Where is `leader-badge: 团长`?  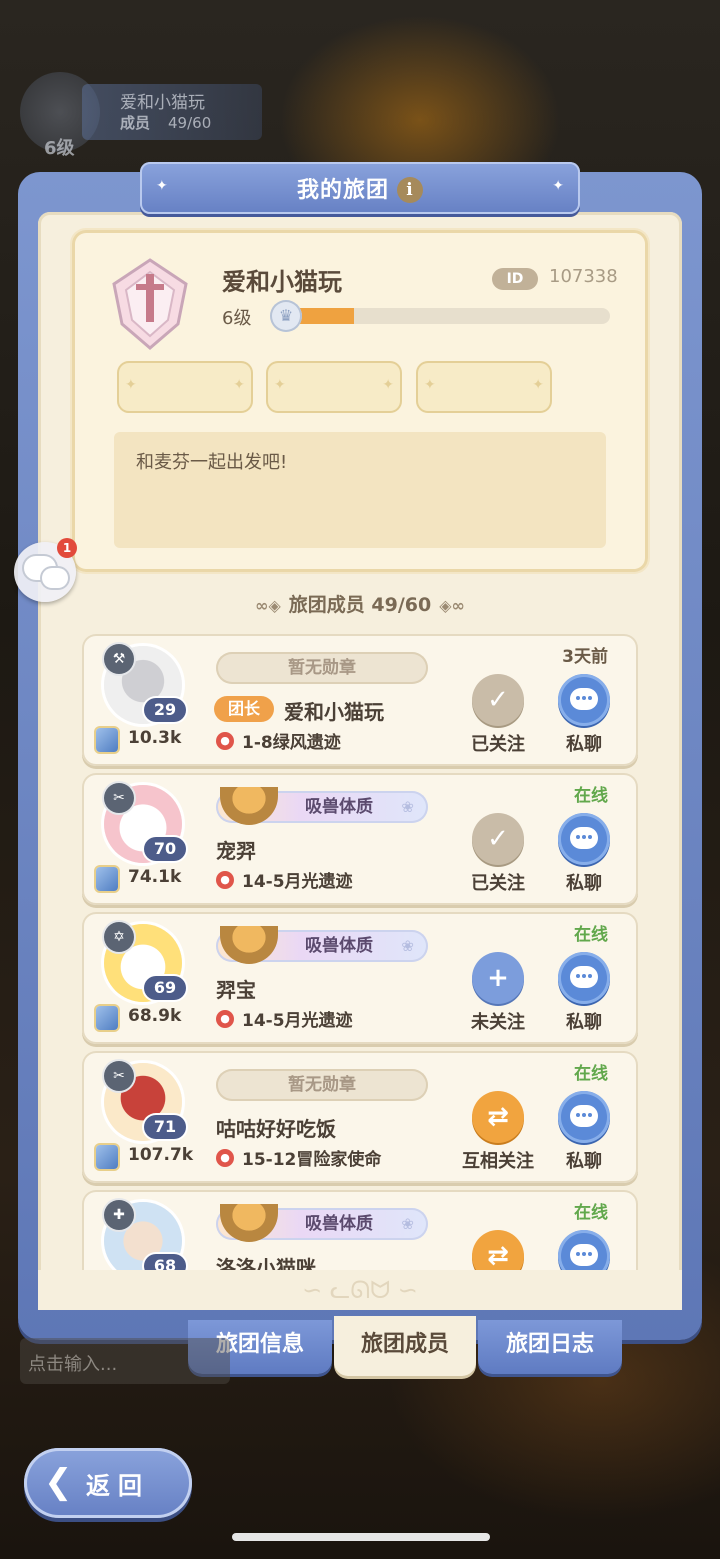 leader-badge: 团长 is located at coordinates (244, 709).